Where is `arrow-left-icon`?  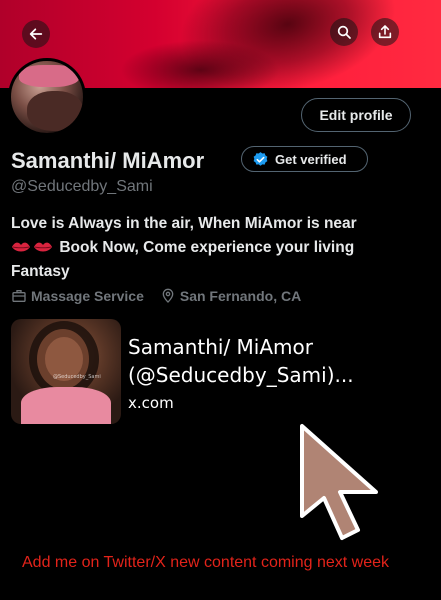
arrow-left-icon is located at coordinates (36, 34).